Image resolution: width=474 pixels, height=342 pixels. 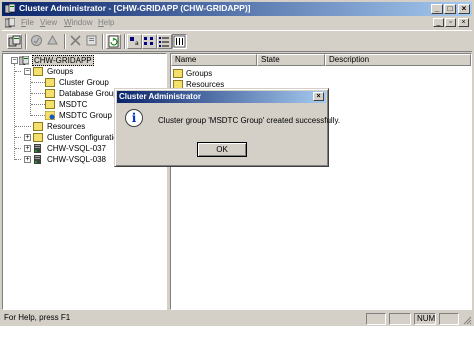 What do you see at coordinates (160, 96) in the screenshot?
I see `dialog-title-text: Cluster Administrator` at bounding box center [160, 96].